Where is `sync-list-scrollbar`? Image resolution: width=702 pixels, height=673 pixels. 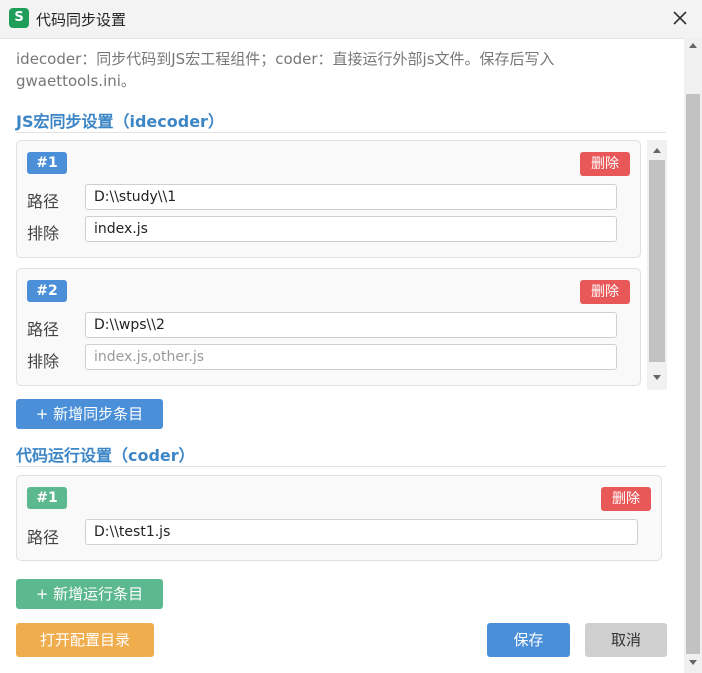
sync-list-scrollbar is located at coordinates (657, 265).